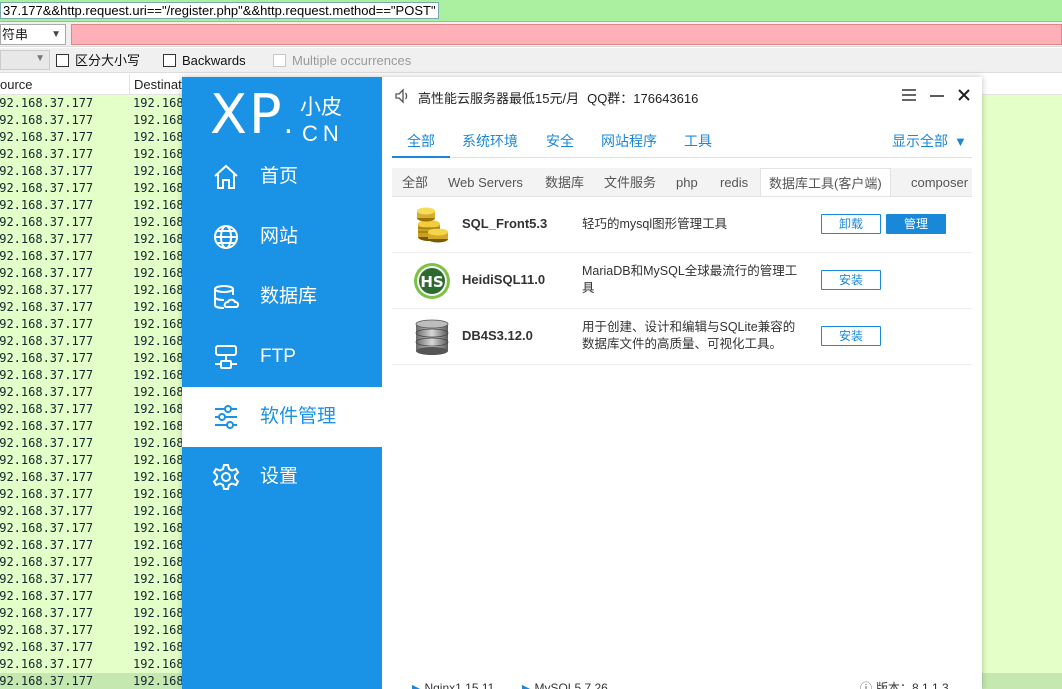 This screenshot has width=1062, height=689. I want to click on backwards-checkbox: Backwards, so click(204, 61).